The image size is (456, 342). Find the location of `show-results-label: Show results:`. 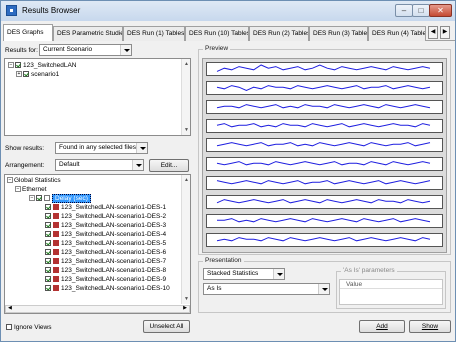

show-results-label: Show results: is located at coordinates (25, 148).